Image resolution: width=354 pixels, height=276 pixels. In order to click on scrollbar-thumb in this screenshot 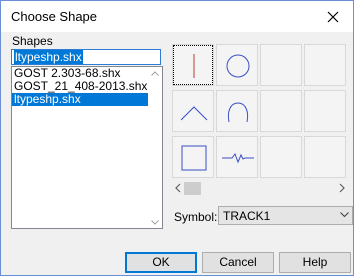, I will do `click(192, 188)`.